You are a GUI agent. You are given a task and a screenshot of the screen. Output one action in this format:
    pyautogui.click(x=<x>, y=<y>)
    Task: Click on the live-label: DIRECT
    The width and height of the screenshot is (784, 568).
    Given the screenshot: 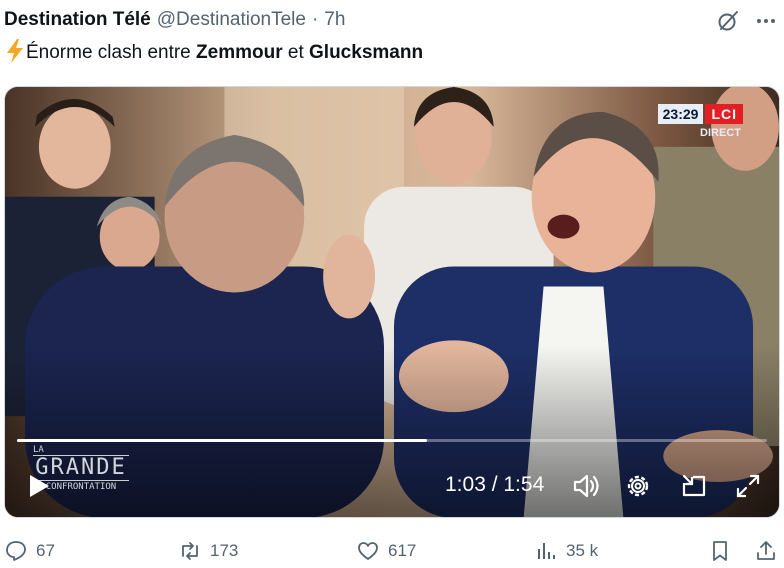 What is the action you would take?
    pyautogui.click(x=720, y=133)
    